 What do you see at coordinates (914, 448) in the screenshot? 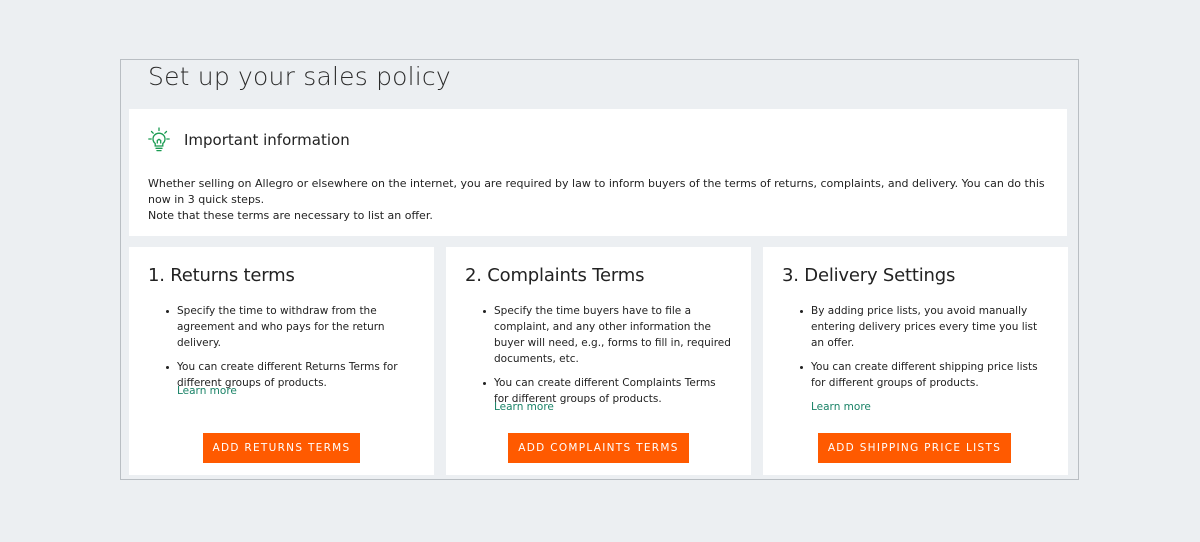
I see `add-shipping-price-lists-button: ADD SHIPPING PRICE LISTS` at bounding box center [914, 448].